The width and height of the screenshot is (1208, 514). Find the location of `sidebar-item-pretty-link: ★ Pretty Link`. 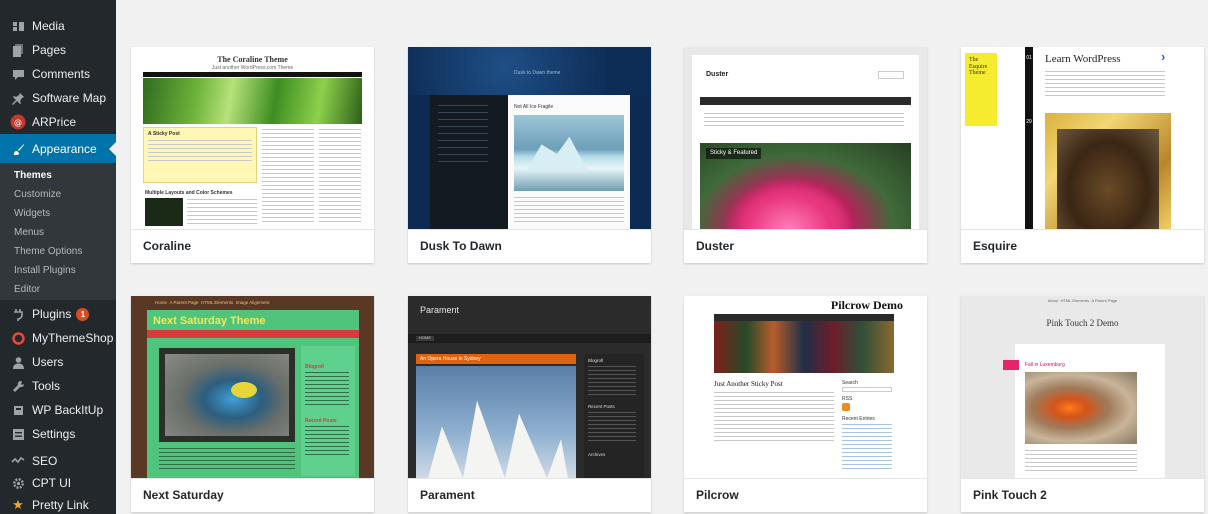

sidebar-item-pretty-link: ★ Pretty Link is located at coordinates (58, 503).